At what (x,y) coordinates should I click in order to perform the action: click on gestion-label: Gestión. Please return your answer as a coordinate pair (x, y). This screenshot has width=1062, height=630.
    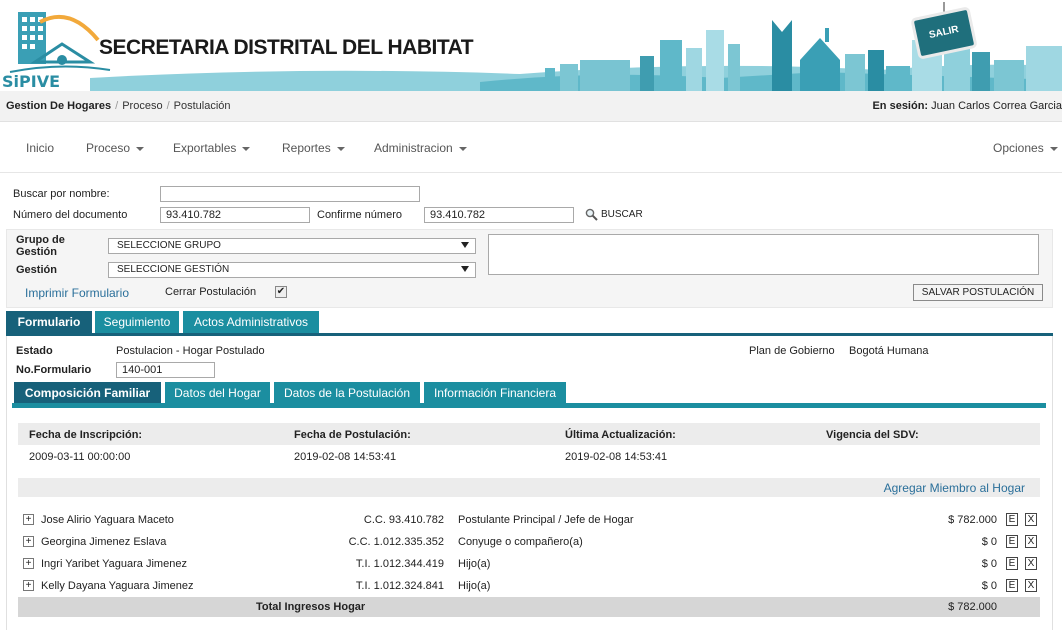
    Looking at the image, I should click on (36, 270).